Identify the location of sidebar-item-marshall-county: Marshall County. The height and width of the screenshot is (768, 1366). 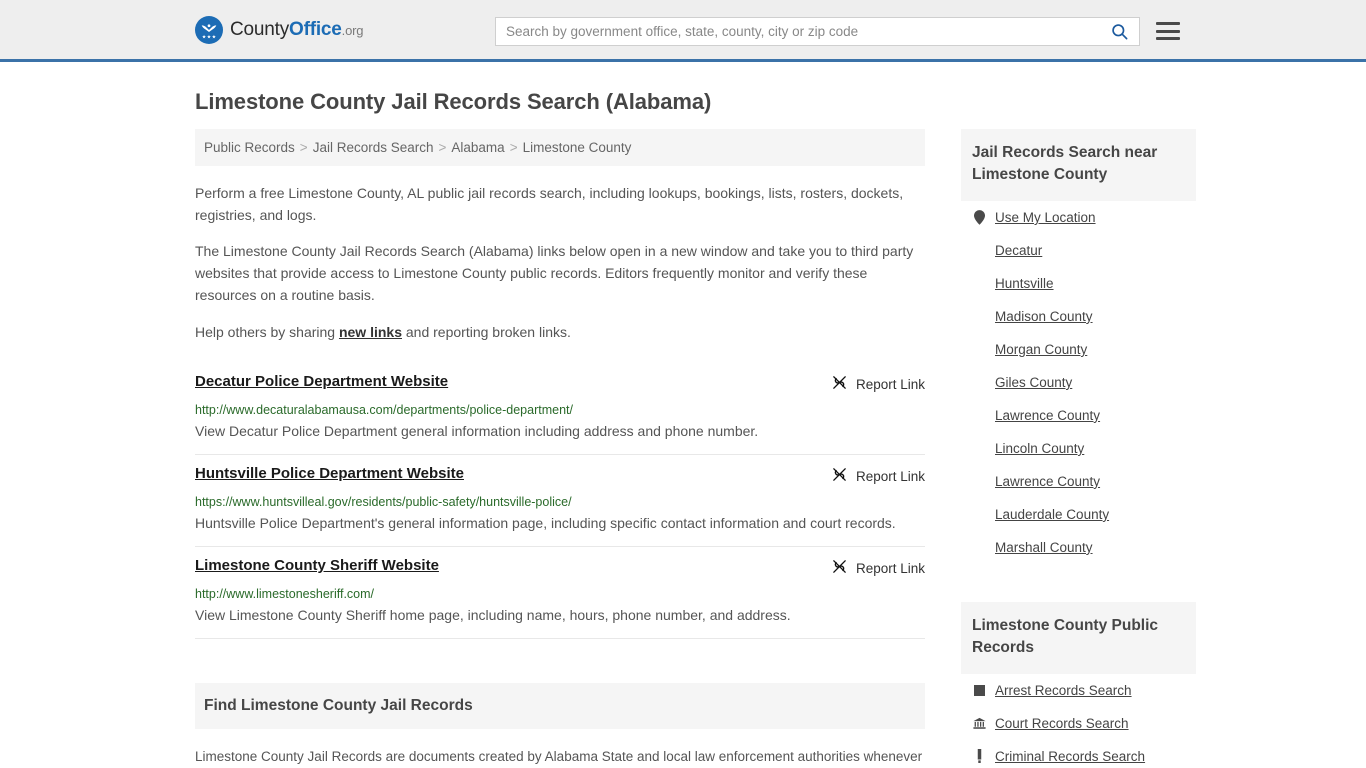
(1078, 547).